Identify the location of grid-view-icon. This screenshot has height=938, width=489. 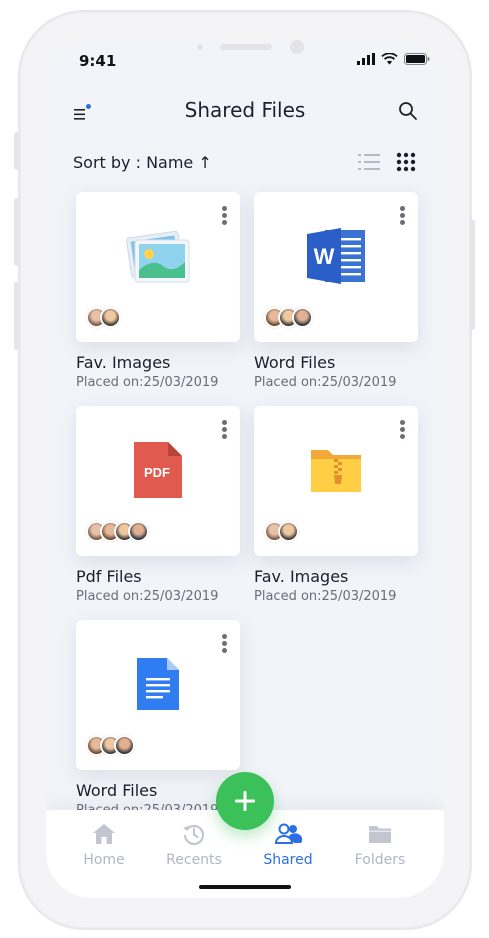
(406, 162).